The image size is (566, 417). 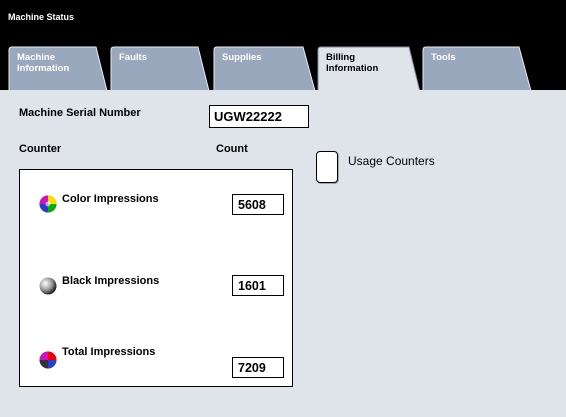 What do you see at coordinates (41, 17) in the screenshot?
I see `window-title: Machine Status` at bounding box center [41, 17].